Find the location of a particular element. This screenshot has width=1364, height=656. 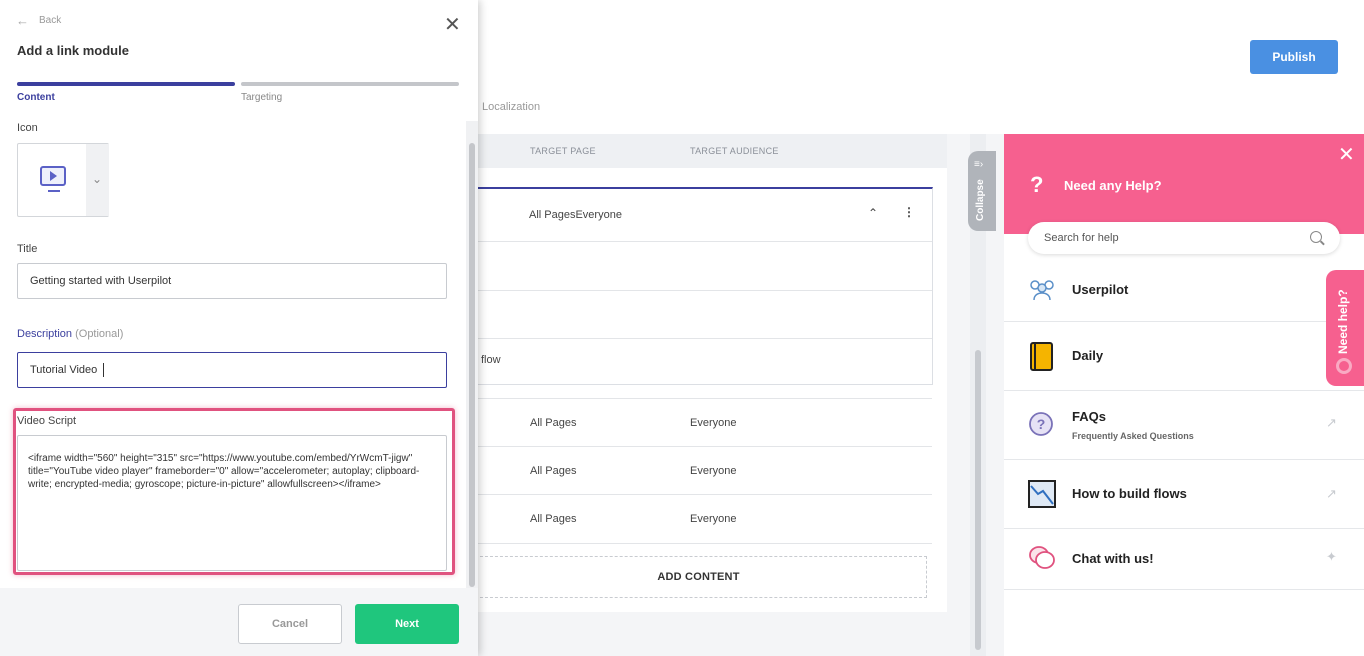

title-input: Getting started with Userpilot is located at coordinates (232, 281).